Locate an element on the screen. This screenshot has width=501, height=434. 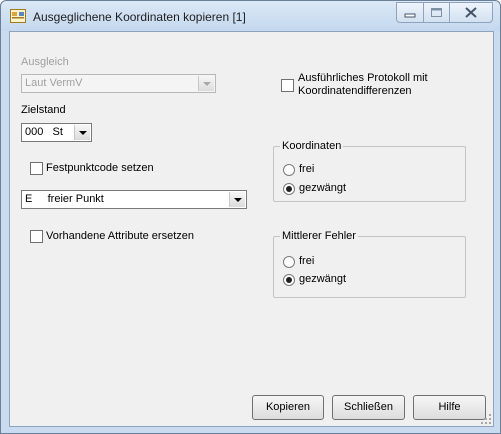
punktcode-select: E freier Punkt is located at coordinates (134, 199).